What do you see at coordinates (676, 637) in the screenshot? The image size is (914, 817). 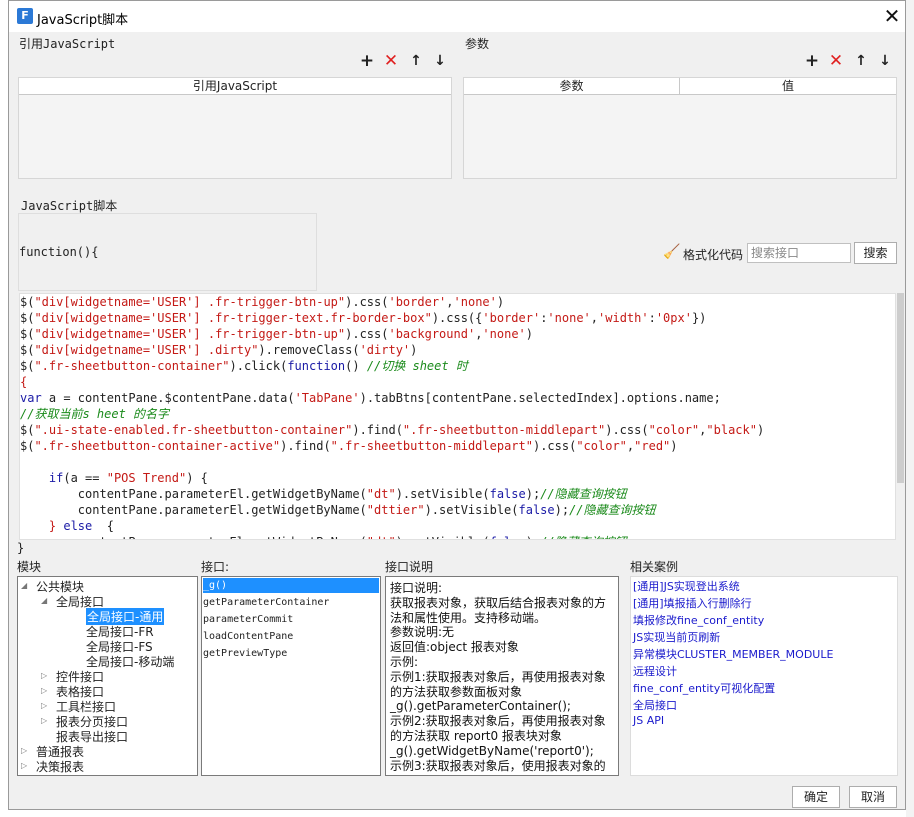 I see `case-link: JS实现当前页刷新` at bounding box center [676, 637].